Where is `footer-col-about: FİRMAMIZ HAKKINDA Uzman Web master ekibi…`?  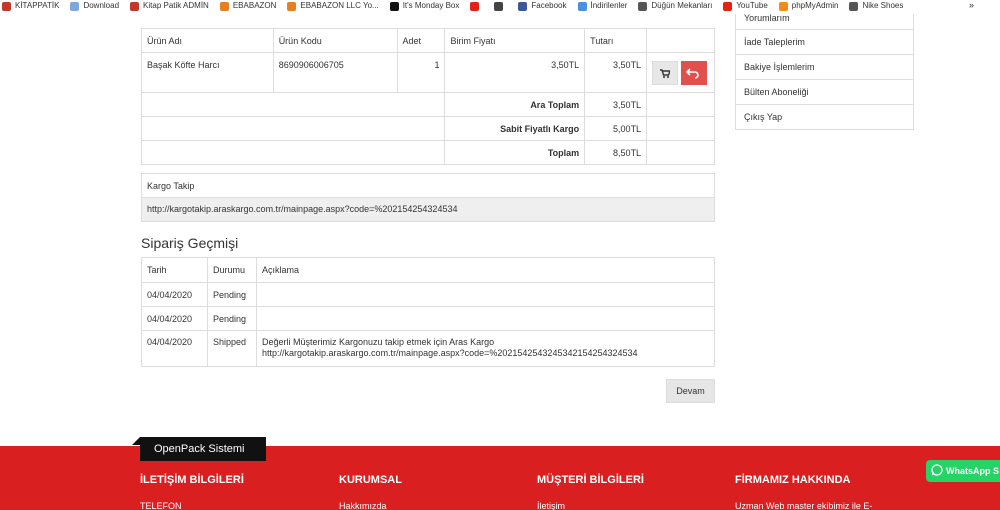 footer-col-about: FİRMAMIZ HAKKINDA Uzman Web master ekibi… is located at coordinates (803, 492).